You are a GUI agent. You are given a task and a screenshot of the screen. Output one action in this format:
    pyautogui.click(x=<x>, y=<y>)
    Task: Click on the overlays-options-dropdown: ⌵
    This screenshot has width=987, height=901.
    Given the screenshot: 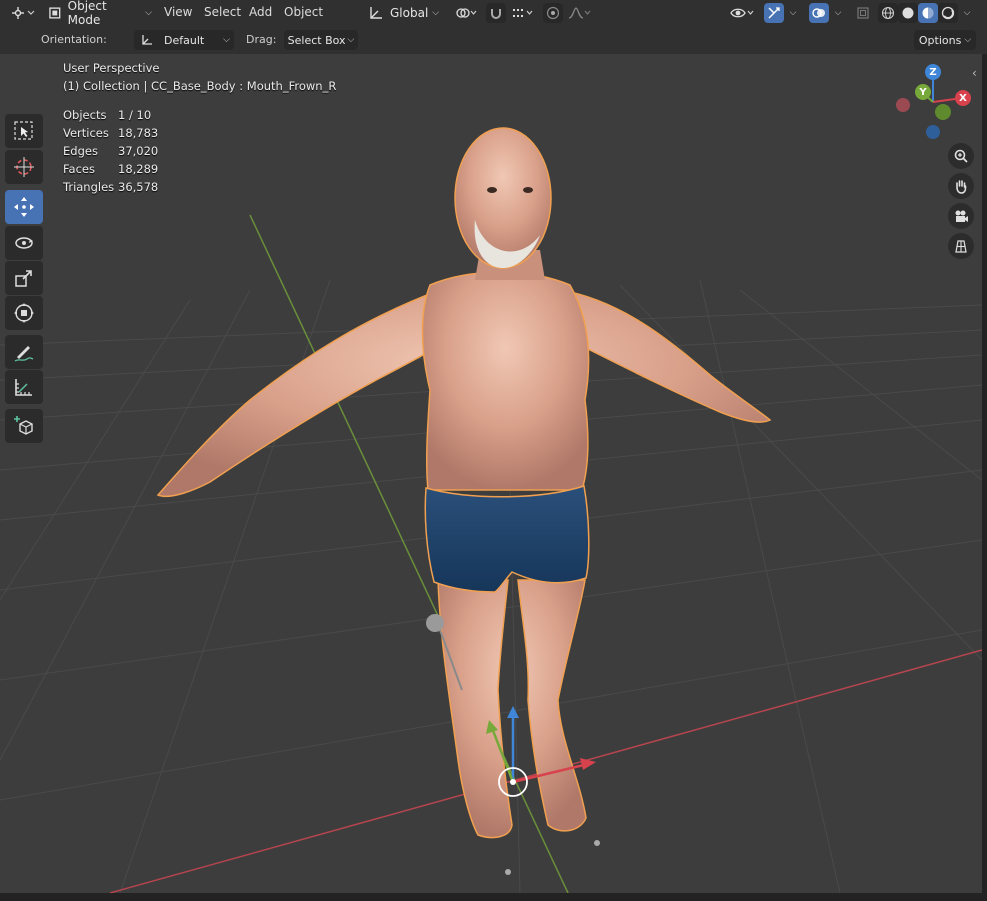 What is the action you would take?
    pyautogui.click(x=838, y=13)
    